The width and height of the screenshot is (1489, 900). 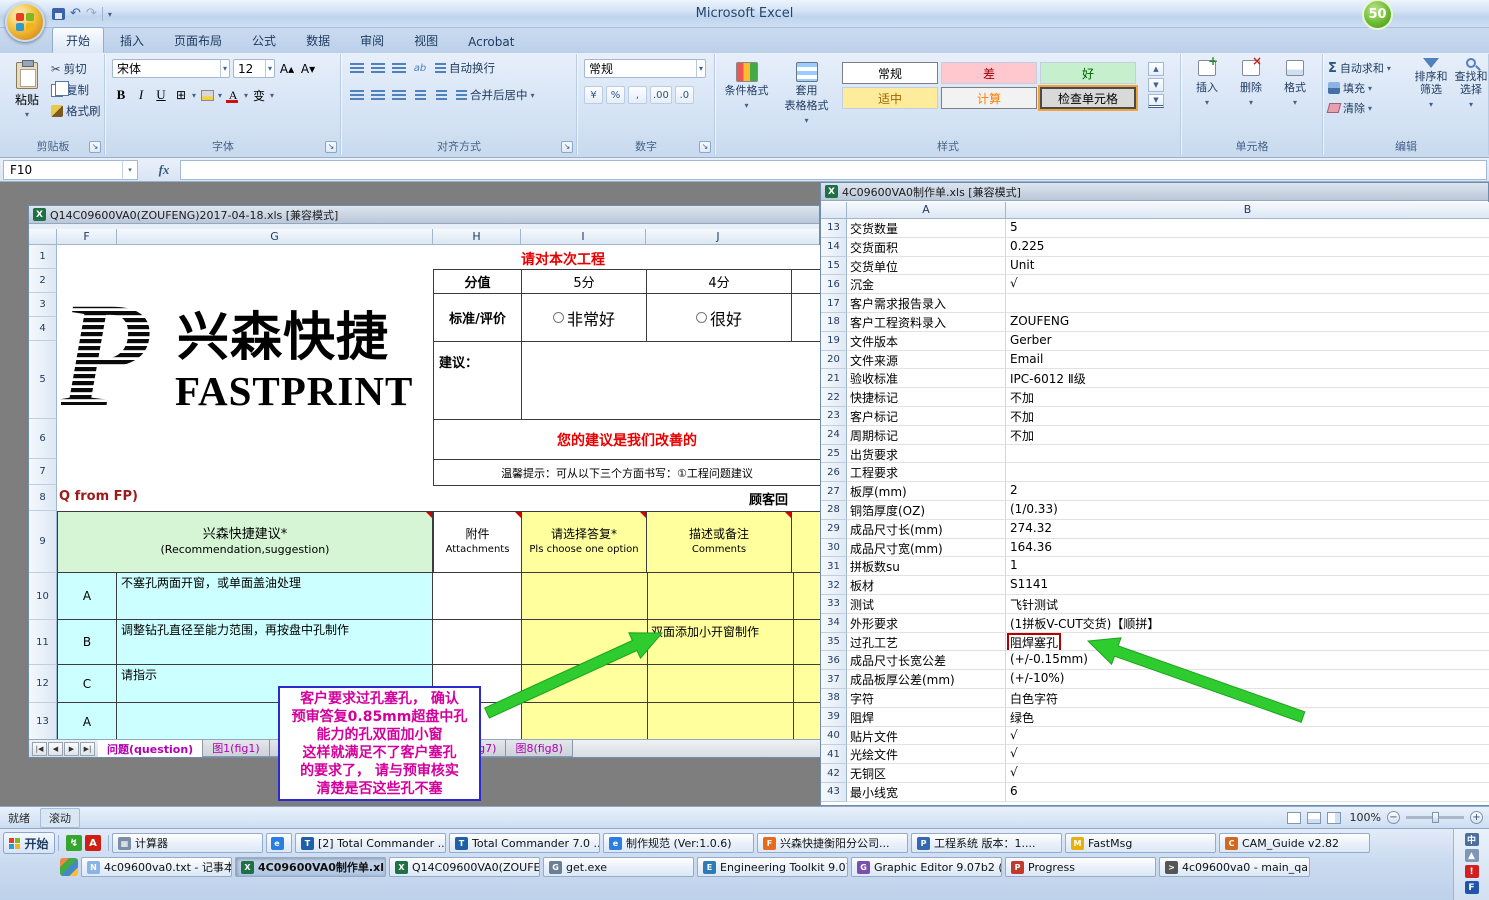 I want to click on row-header: 25, so click(x=834, y=454).